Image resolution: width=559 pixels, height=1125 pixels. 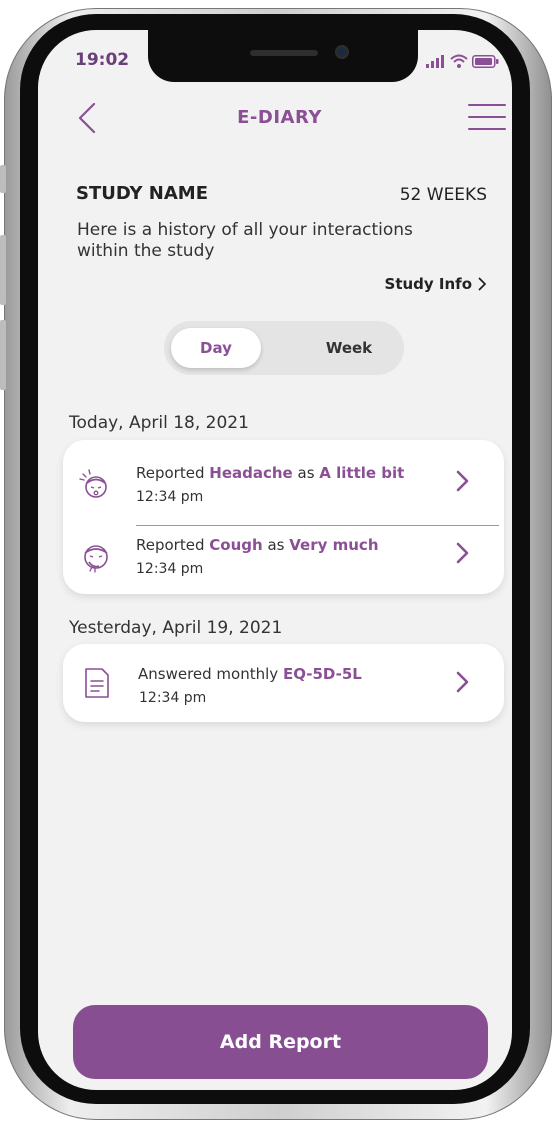 I want to click on date-heading: Today, April 18, 2021, so click(x=159, y=423).